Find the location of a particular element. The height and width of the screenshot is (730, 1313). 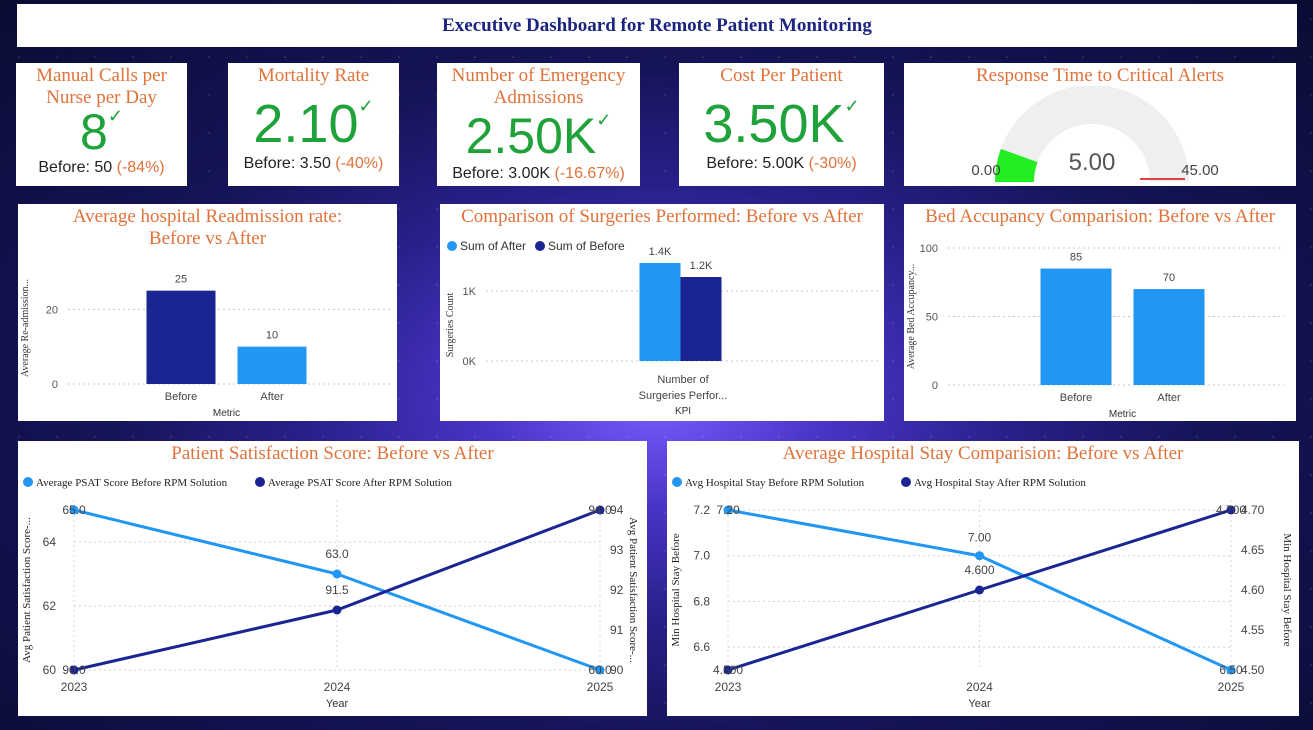

y-axis-label: Min Hospital Stay Before is located at coordinates (676, 589).